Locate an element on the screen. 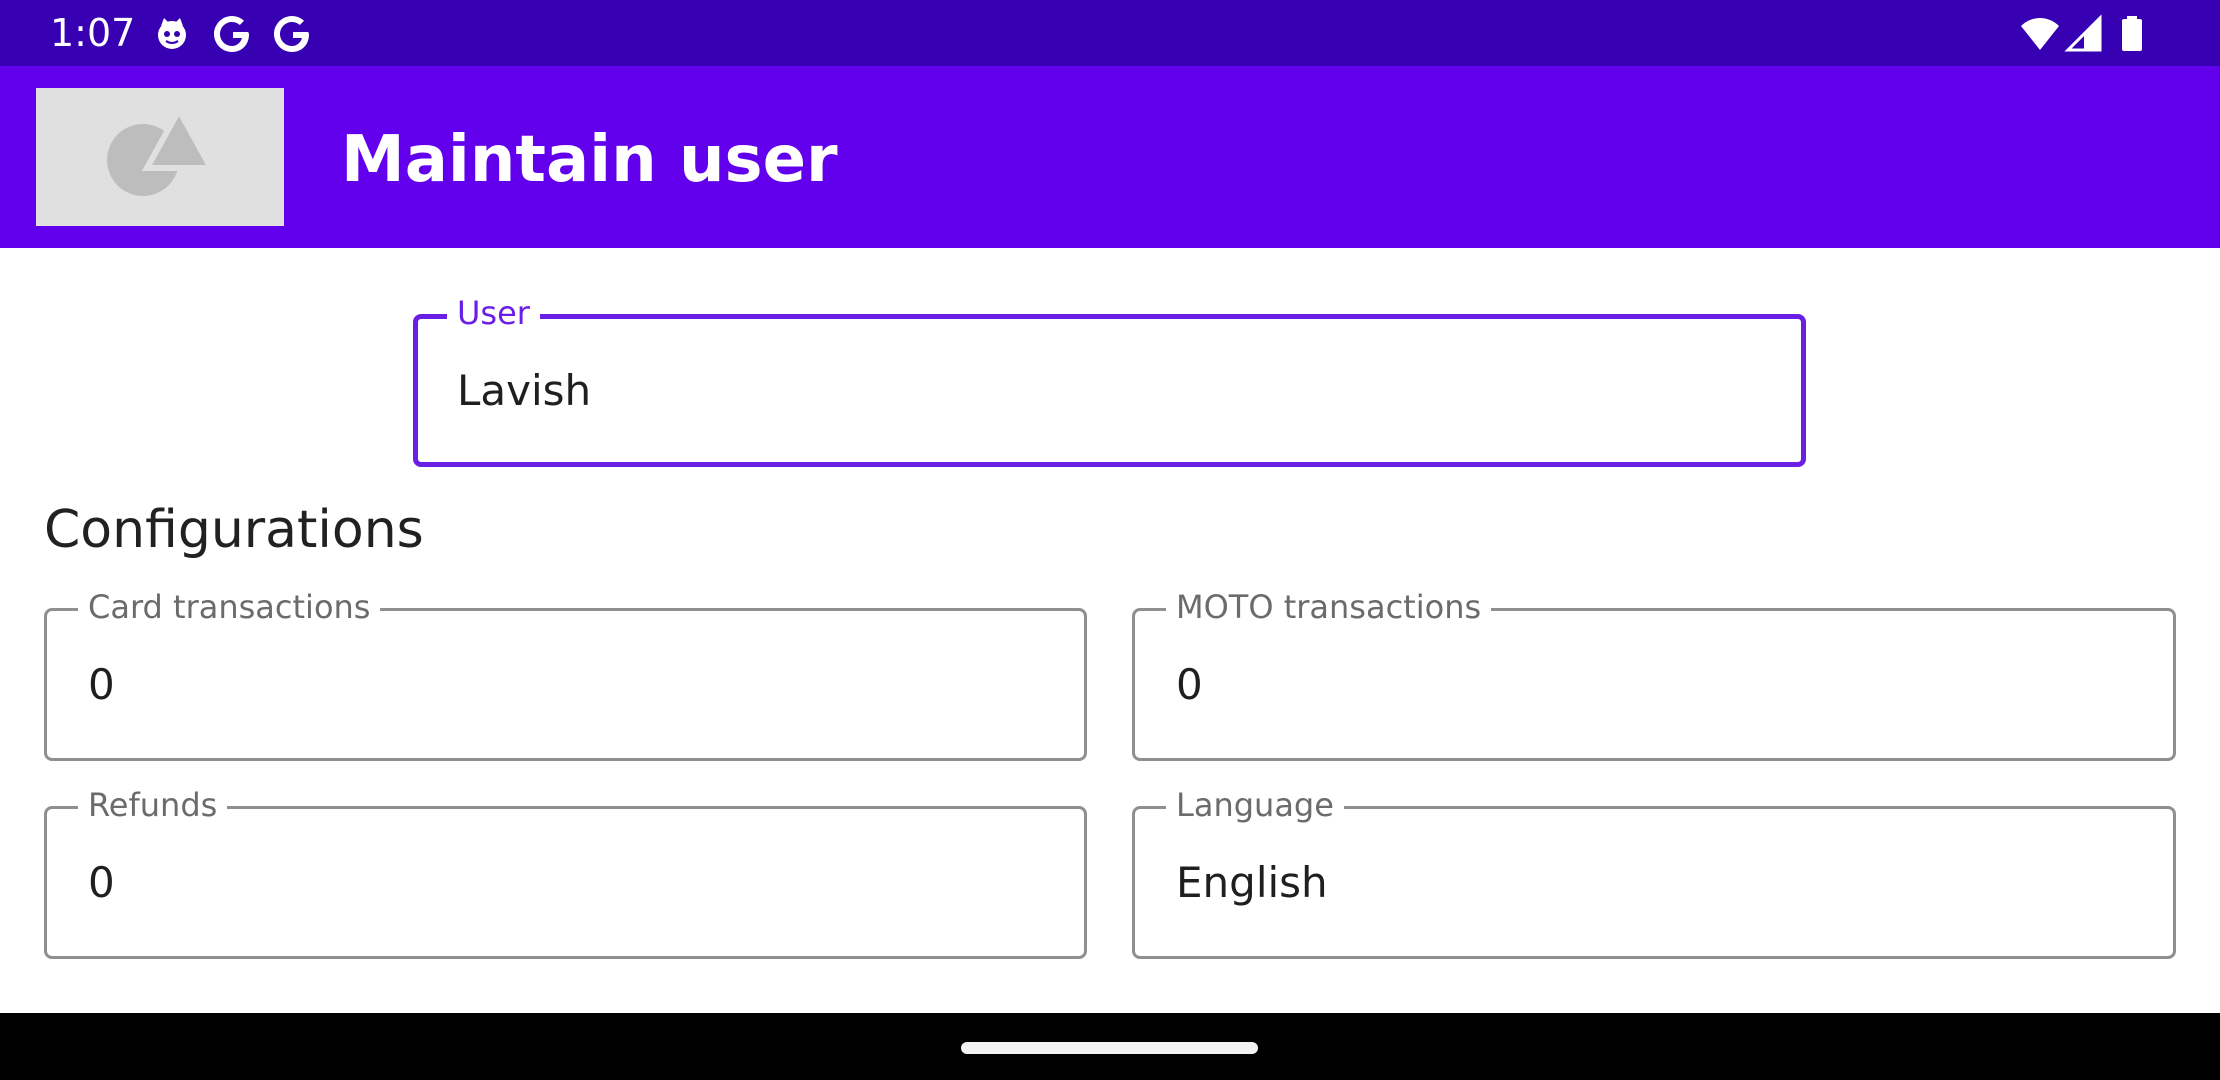  refunds-outline is located at coordinates (565, 882).